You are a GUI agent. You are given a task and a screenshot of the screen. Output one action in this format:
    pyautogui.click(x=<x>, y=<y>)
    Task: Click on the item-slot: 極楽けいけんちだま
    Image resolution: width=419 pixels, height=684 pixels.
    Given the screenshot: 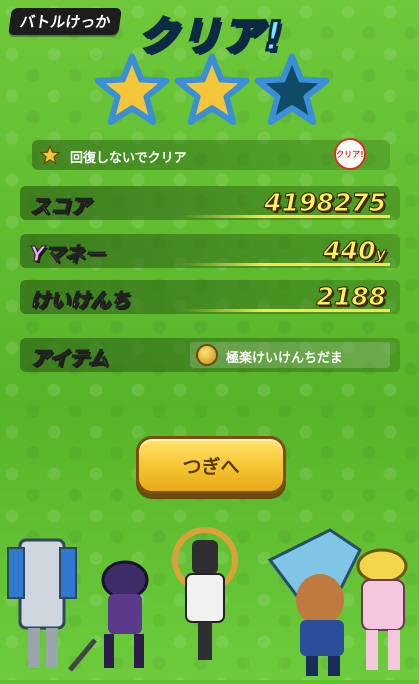 What is the action you would take?
    pyautogui.click(x=290, y=355)
    